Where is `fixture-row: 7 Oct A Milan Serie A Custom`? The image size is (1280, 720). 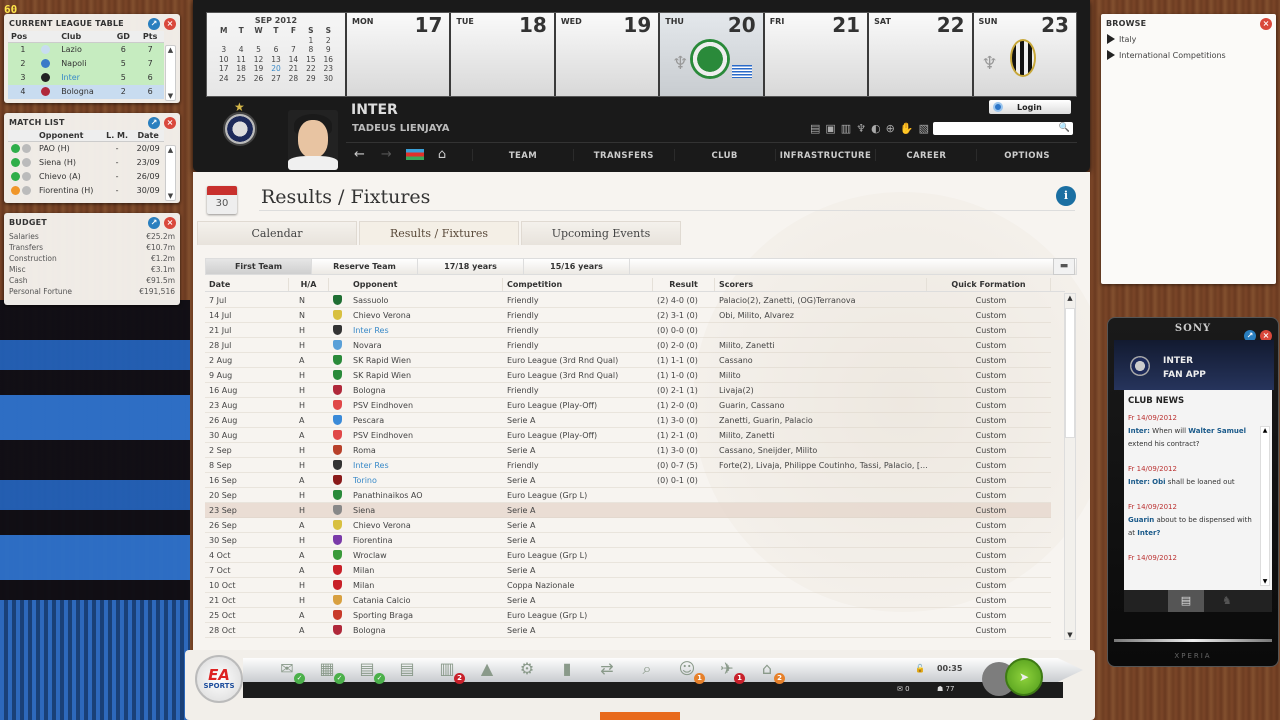
fixture-row: 7 Oct A Milan Serie A Custom is located at coordinates (628, 570).